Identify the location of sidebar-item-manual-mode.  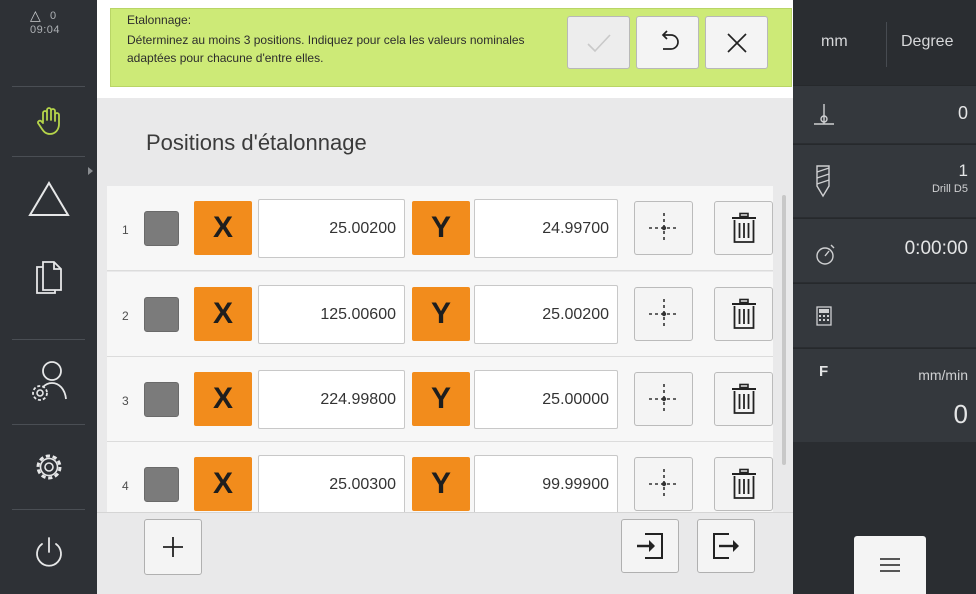
(48, 121).